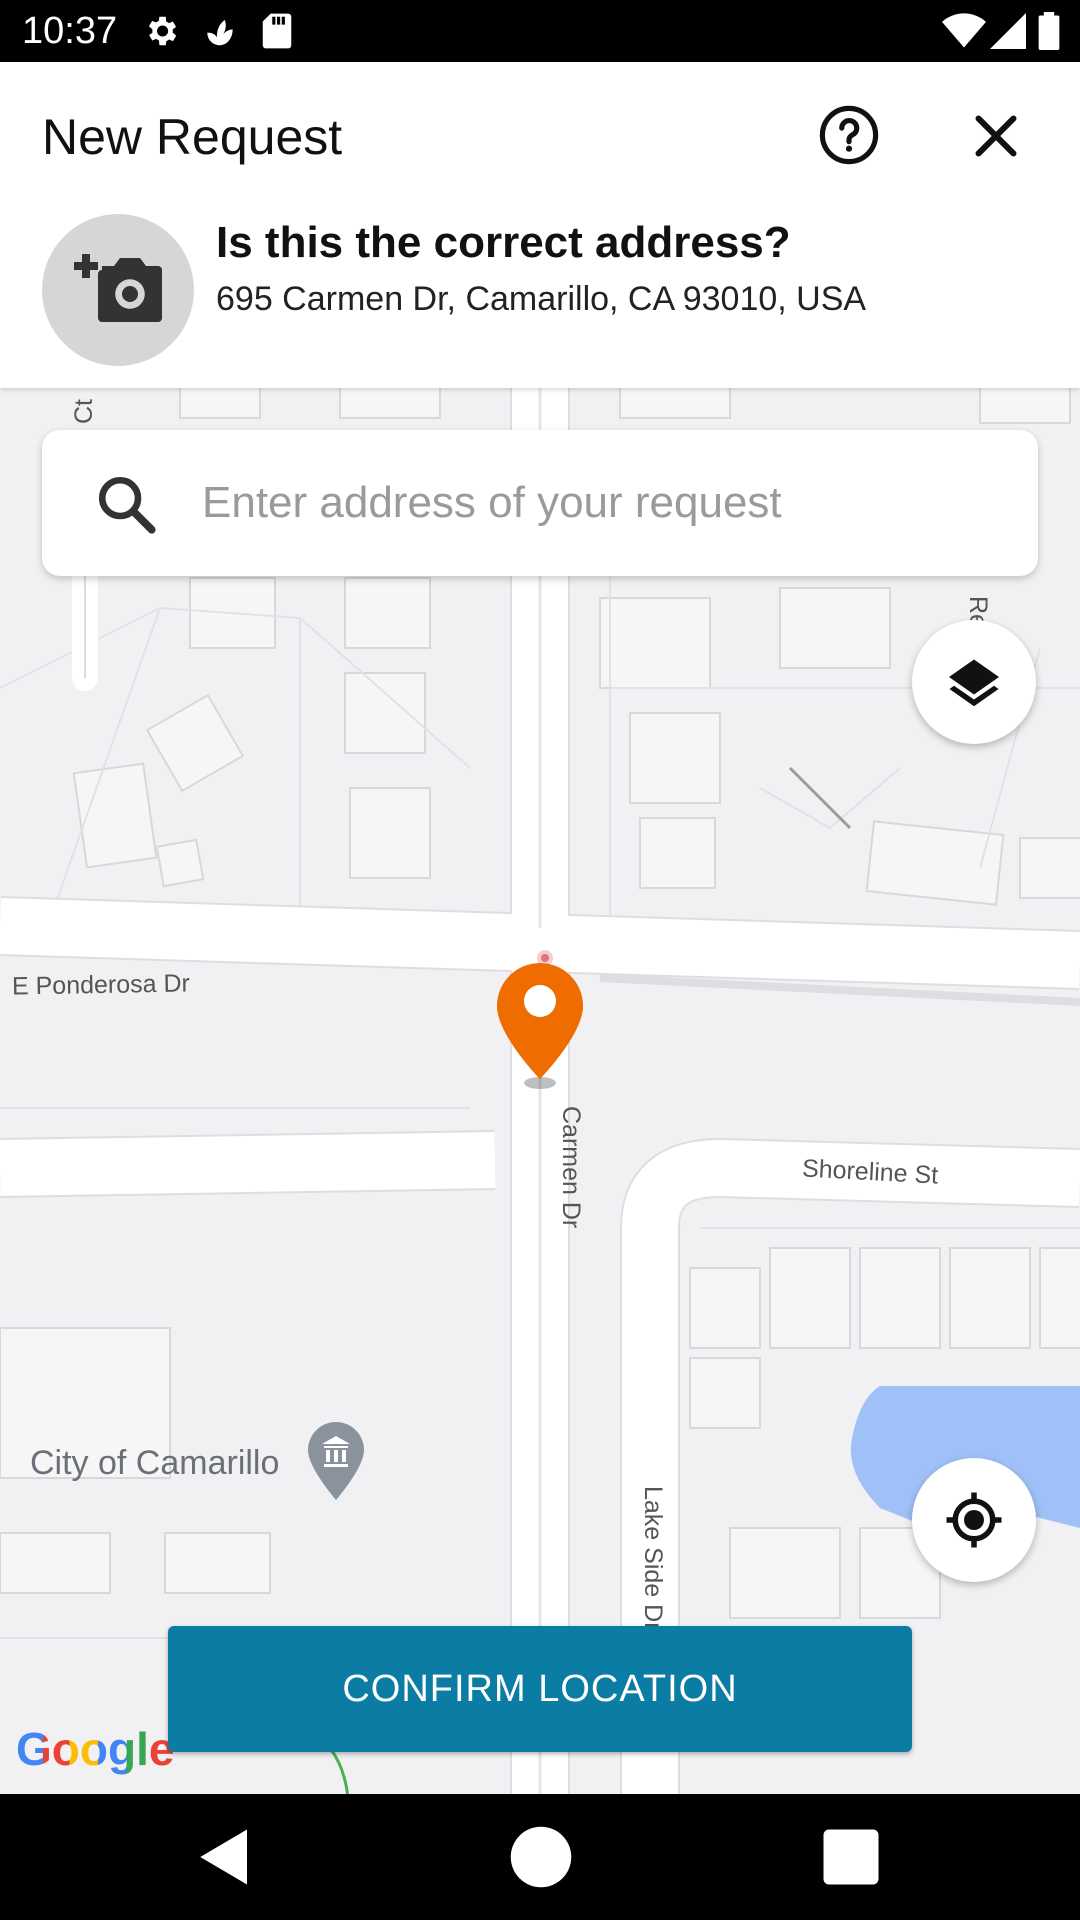  Describe the element at coordinates (1008, 31) in the screenshot. I see `cell-signal-icon` at that location.